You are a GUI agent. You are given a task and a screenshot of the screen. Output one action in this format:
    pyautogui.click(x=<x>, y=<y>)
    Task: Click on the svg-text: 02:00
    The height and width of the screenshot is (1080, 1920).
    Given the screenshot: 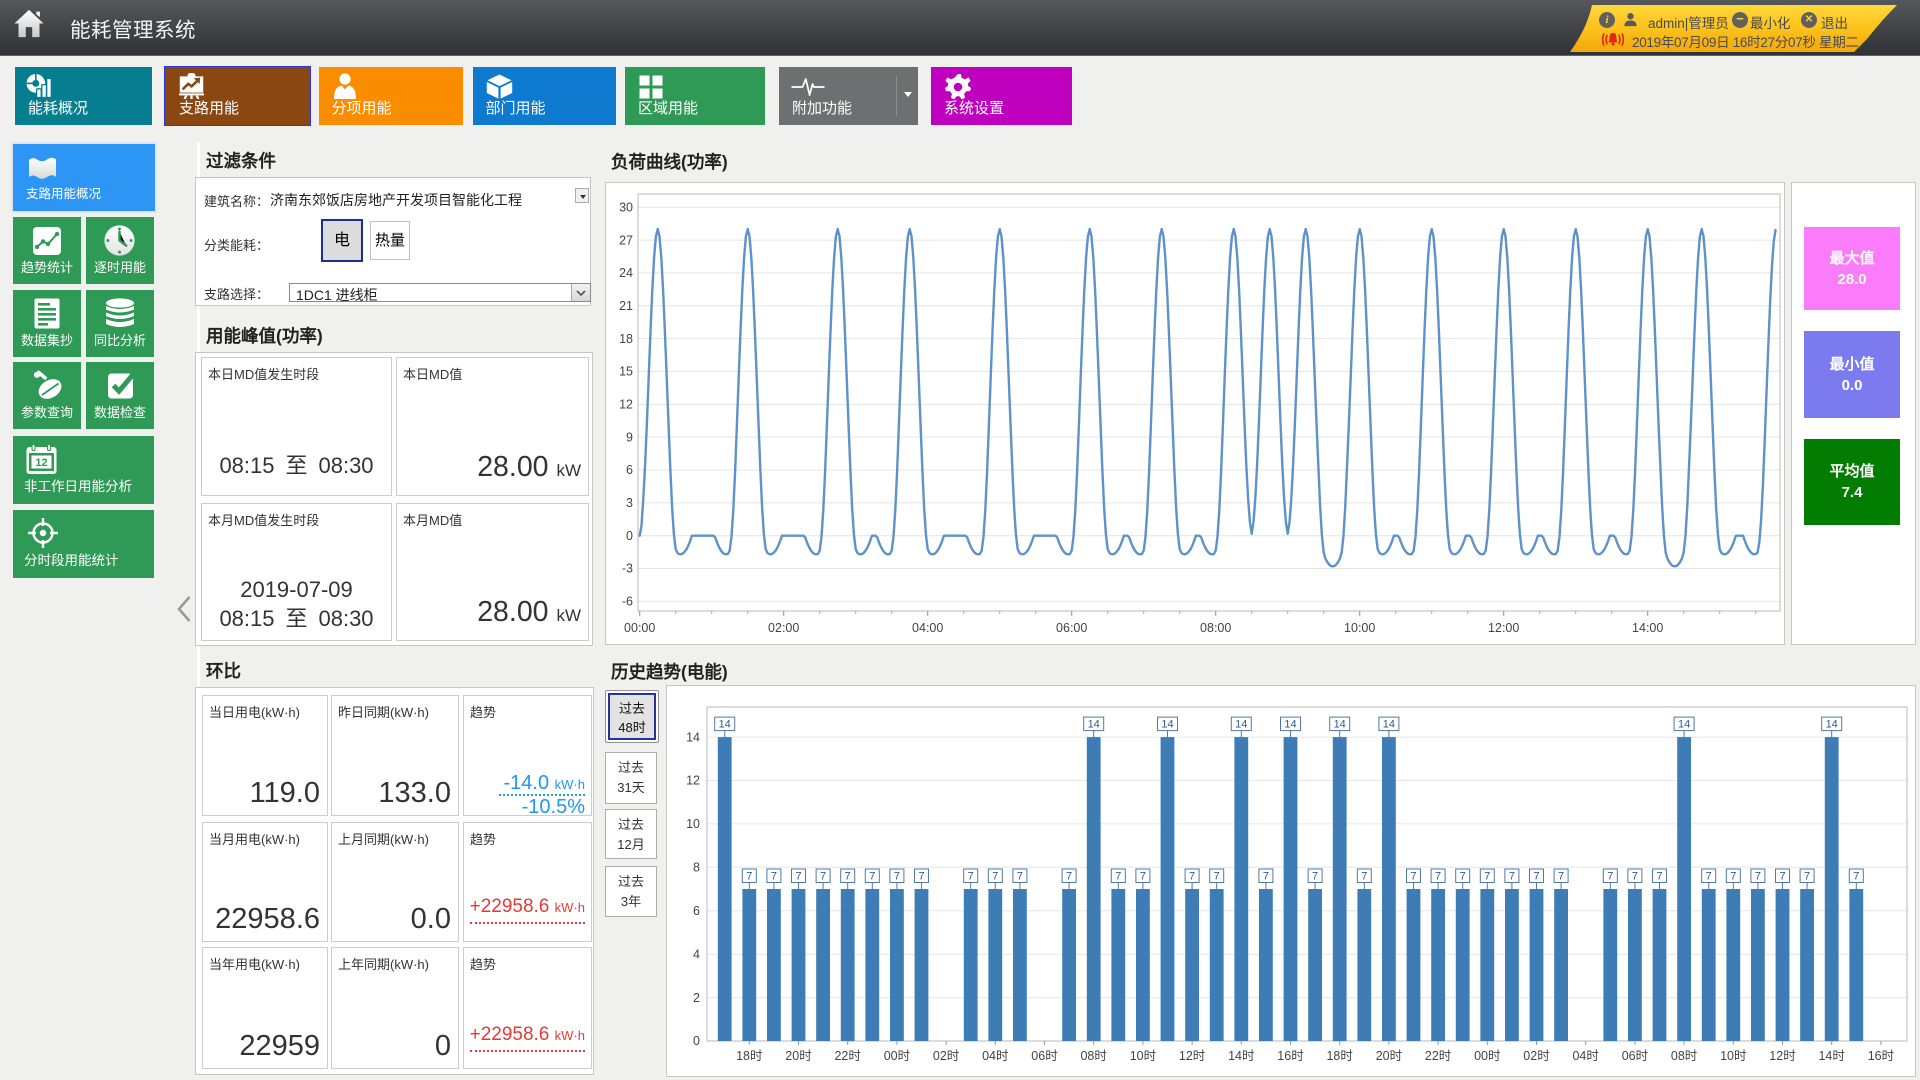 What is the action you would take?
    pyautogui.click(x=783, y=628)
    